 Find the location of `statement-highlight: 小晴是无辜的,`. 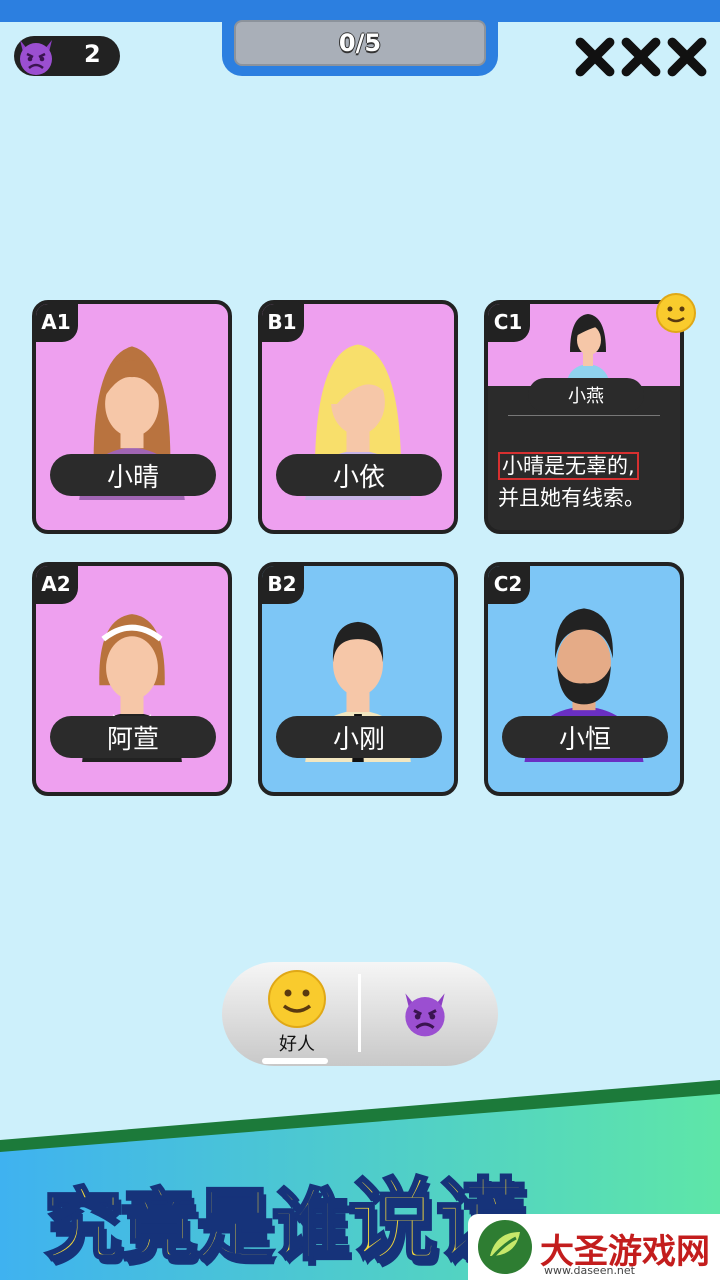

statement-highlight: 小晴是无辜的, is located at coordinates (568, 466).